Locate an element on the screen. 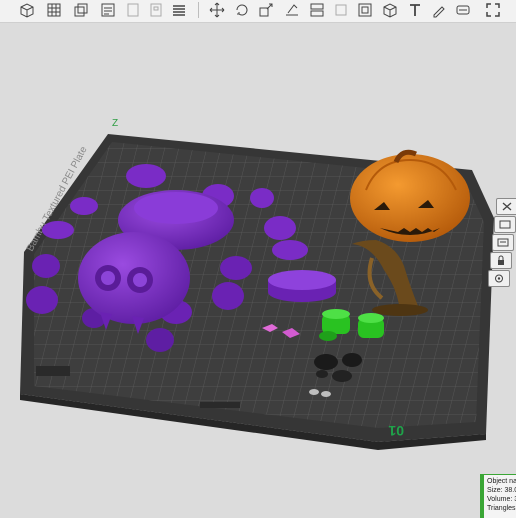 Image resolution: width=516 pixels, height=518 pixels. plate-text-mark is located at coordinates (220, 405).